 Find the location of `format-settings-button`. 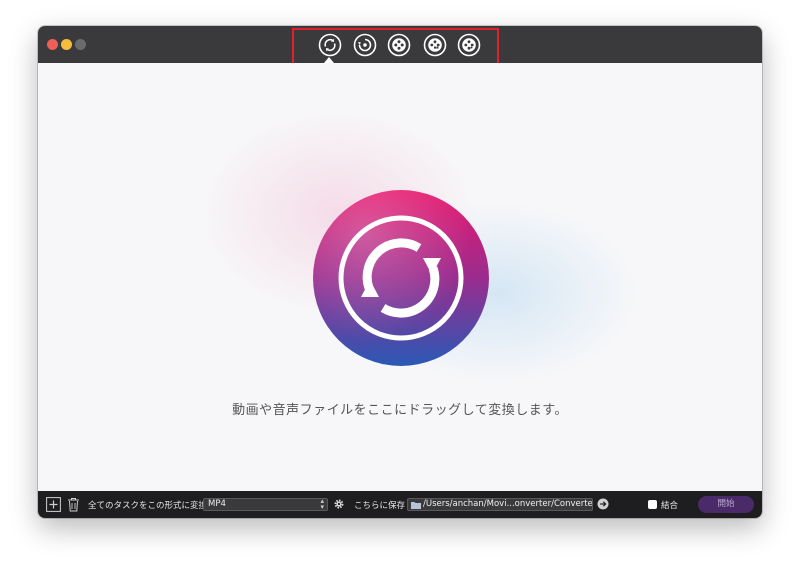

format-settings-button is located at coordinates (339, 504).